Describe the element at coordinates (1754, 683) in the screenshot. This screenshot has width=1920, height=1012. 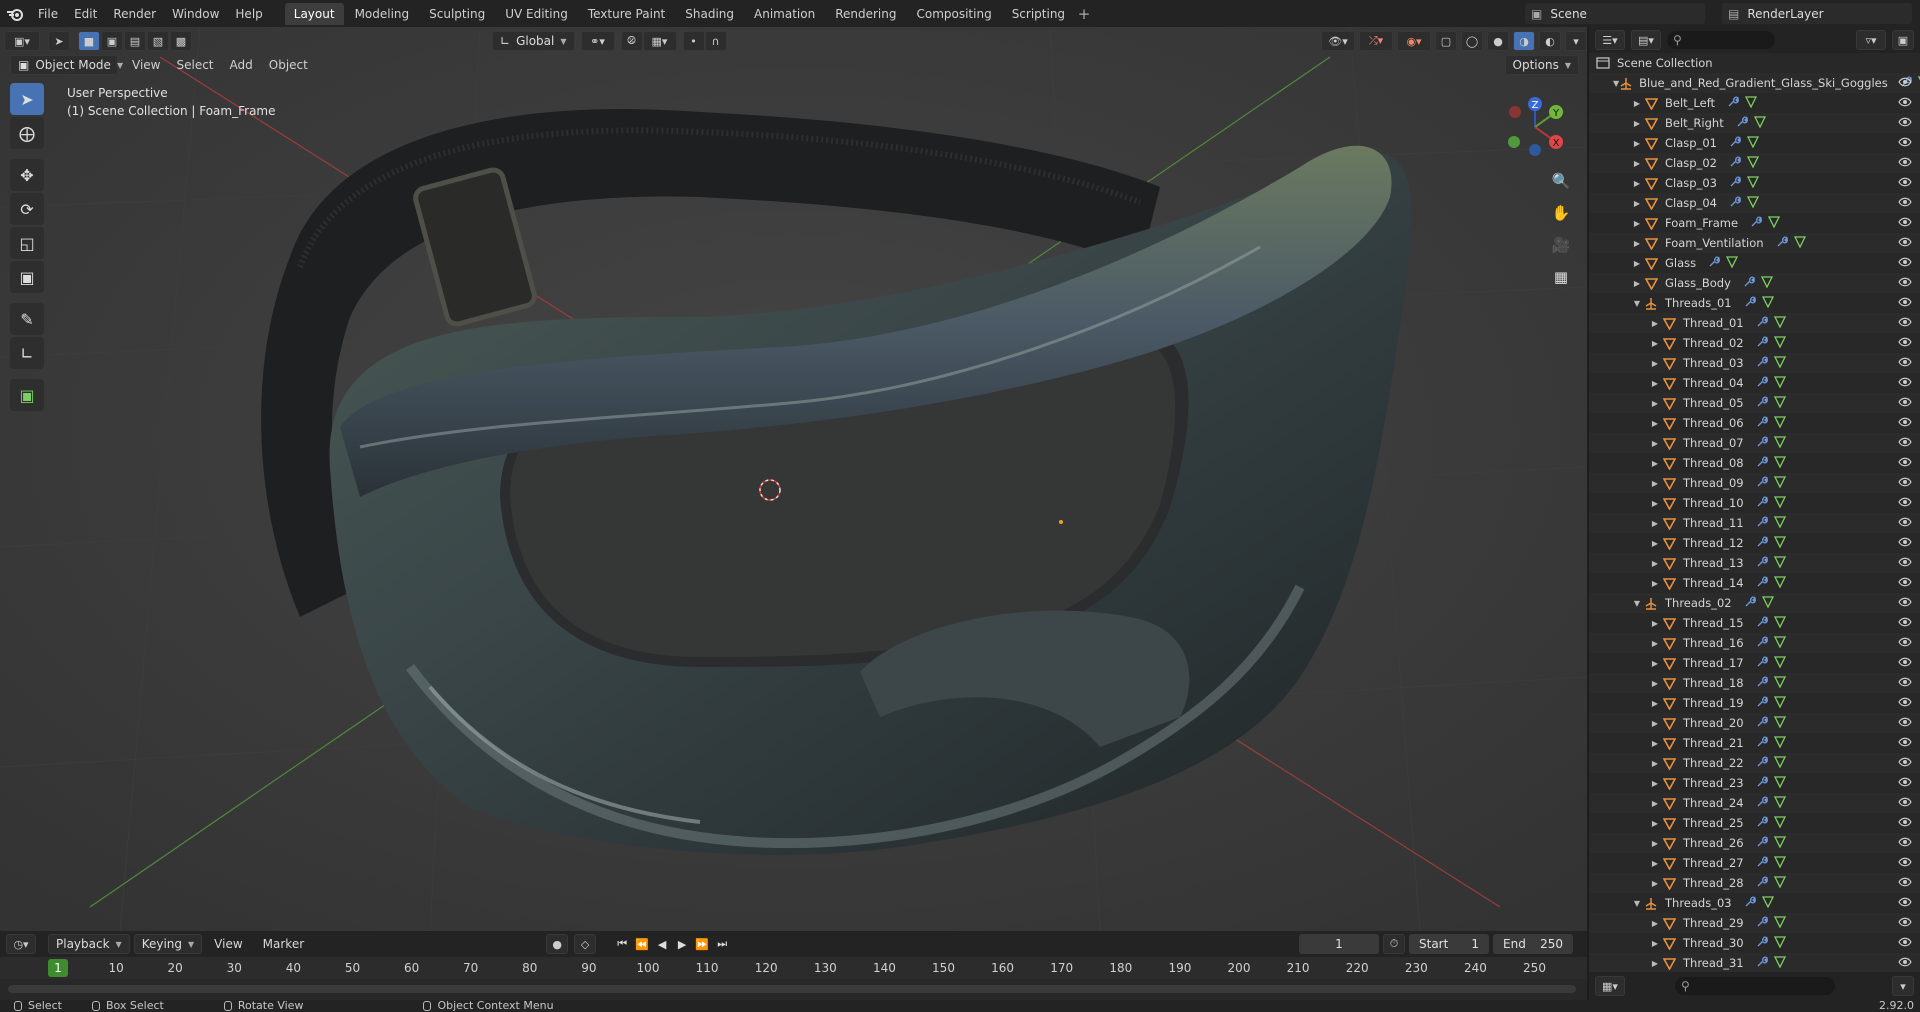
I see `outliner-row-thread-18: ▶ Thread_18` at that location.